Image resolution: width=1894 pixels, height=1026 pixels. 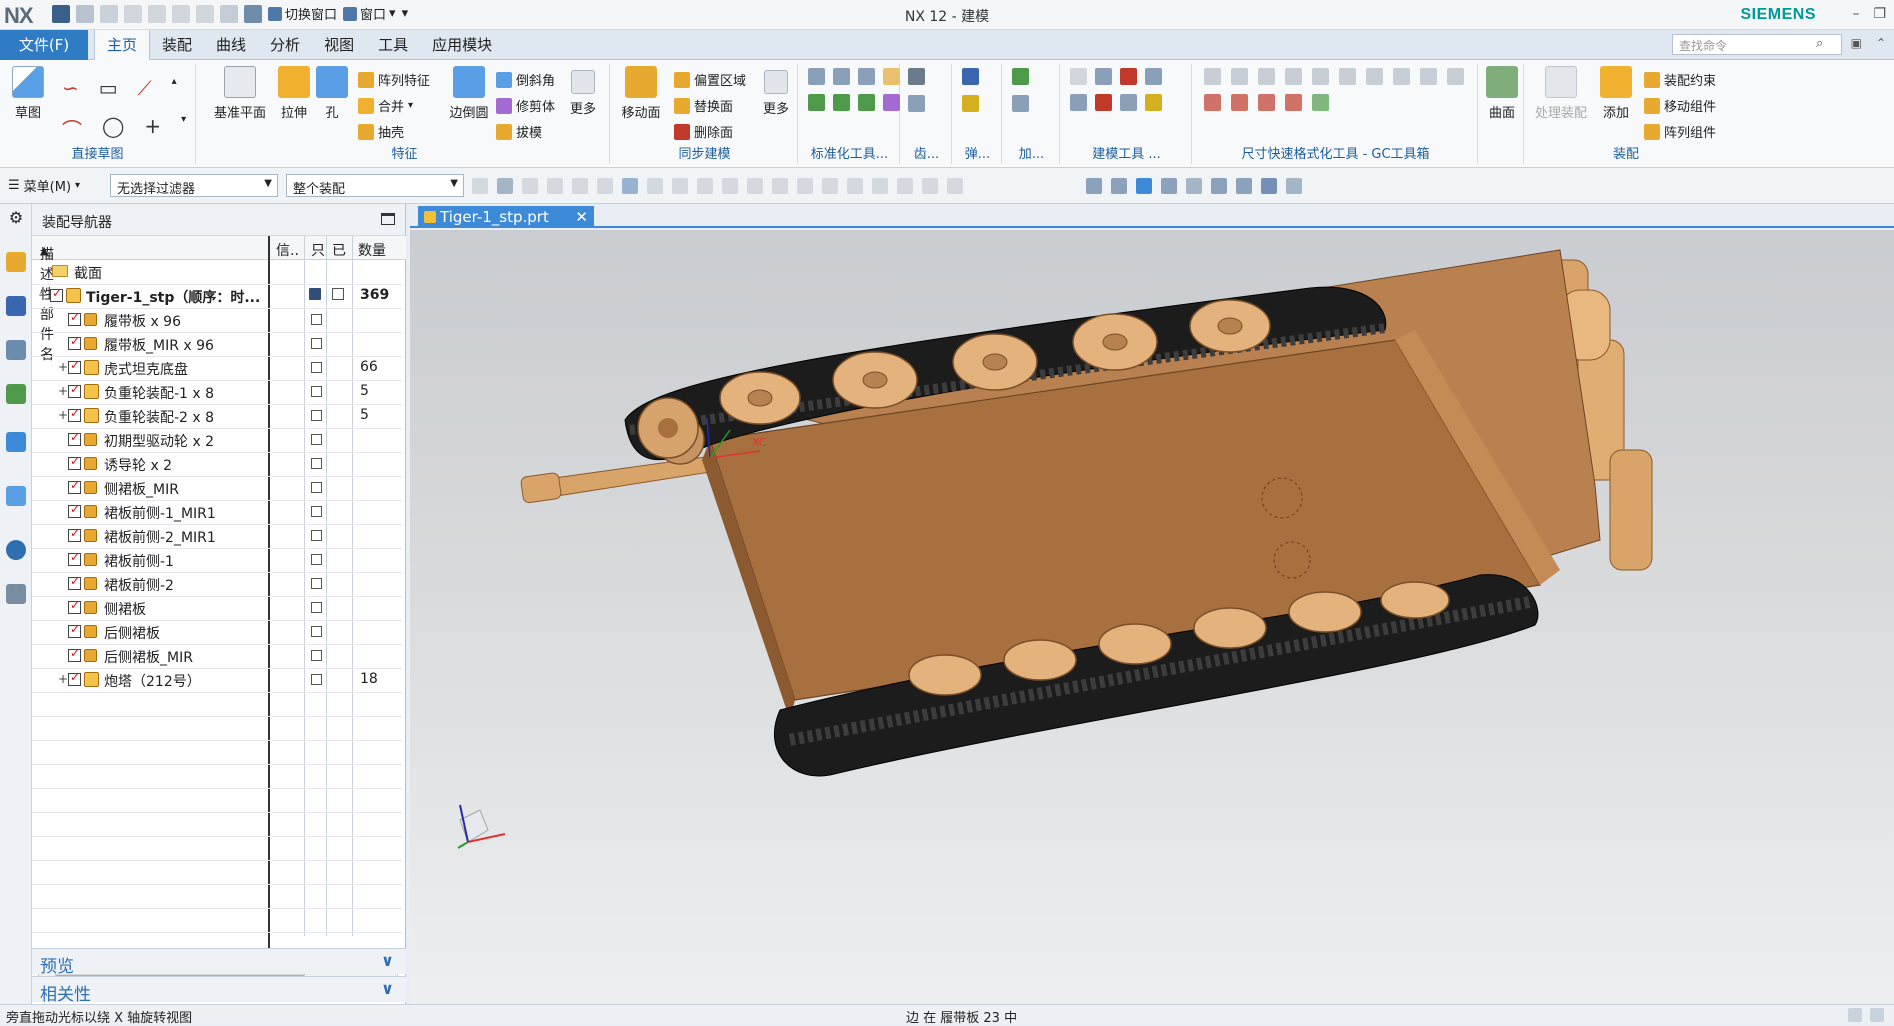 I want to click on arc-icon: ⌒, so click(x=72, y=128).